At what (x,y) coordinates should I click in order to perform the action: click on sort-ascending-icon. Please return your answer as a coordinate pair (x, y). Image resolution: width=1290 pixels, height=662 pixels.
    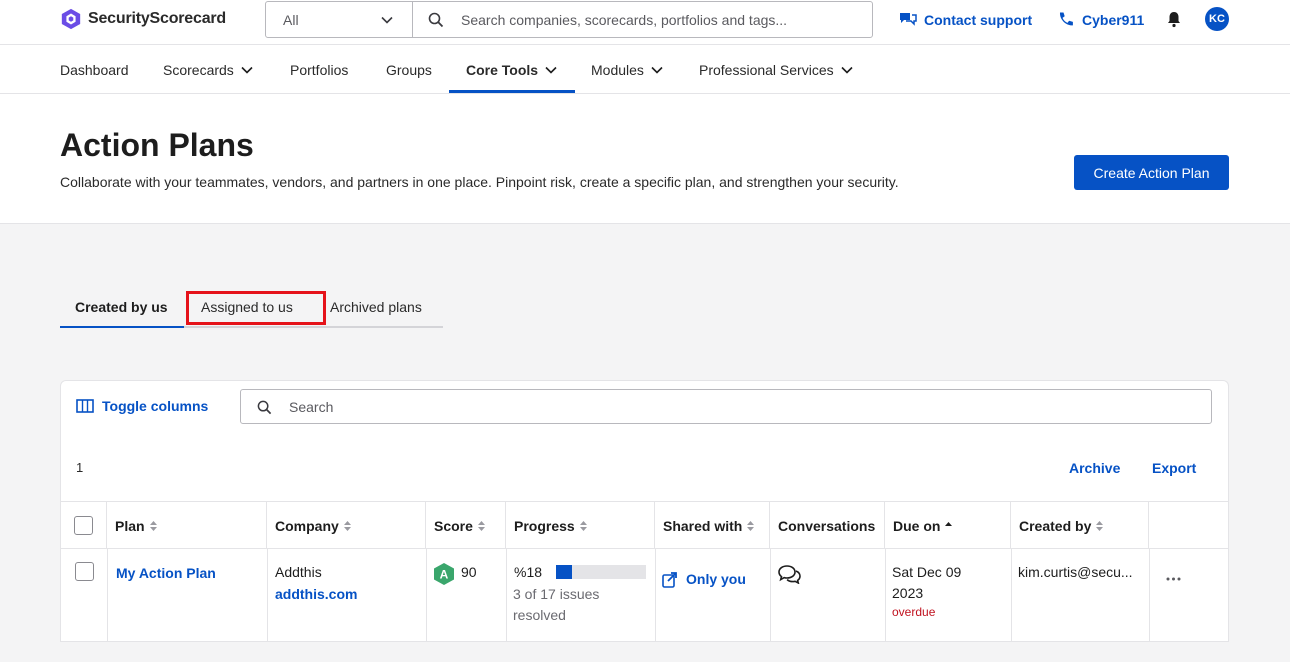
    Looking at the image, I should click on (949, 523).